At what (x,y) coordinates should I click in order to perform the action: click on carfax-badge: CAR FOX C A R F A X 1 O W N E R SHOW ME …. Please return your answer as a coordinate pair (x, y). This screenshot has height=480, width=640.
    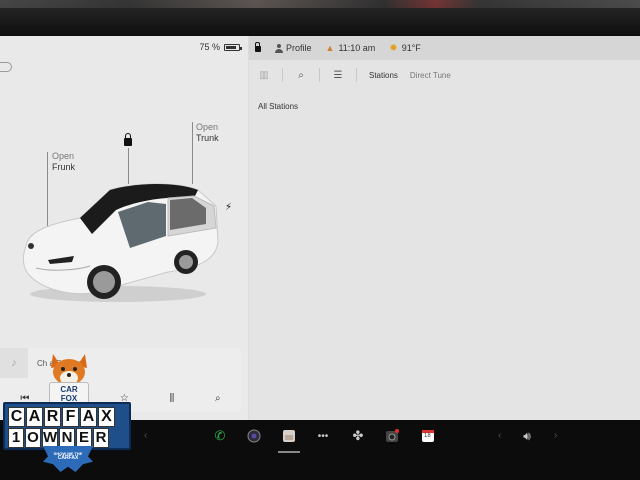
    Looking at the image, I should click on (68, 412).